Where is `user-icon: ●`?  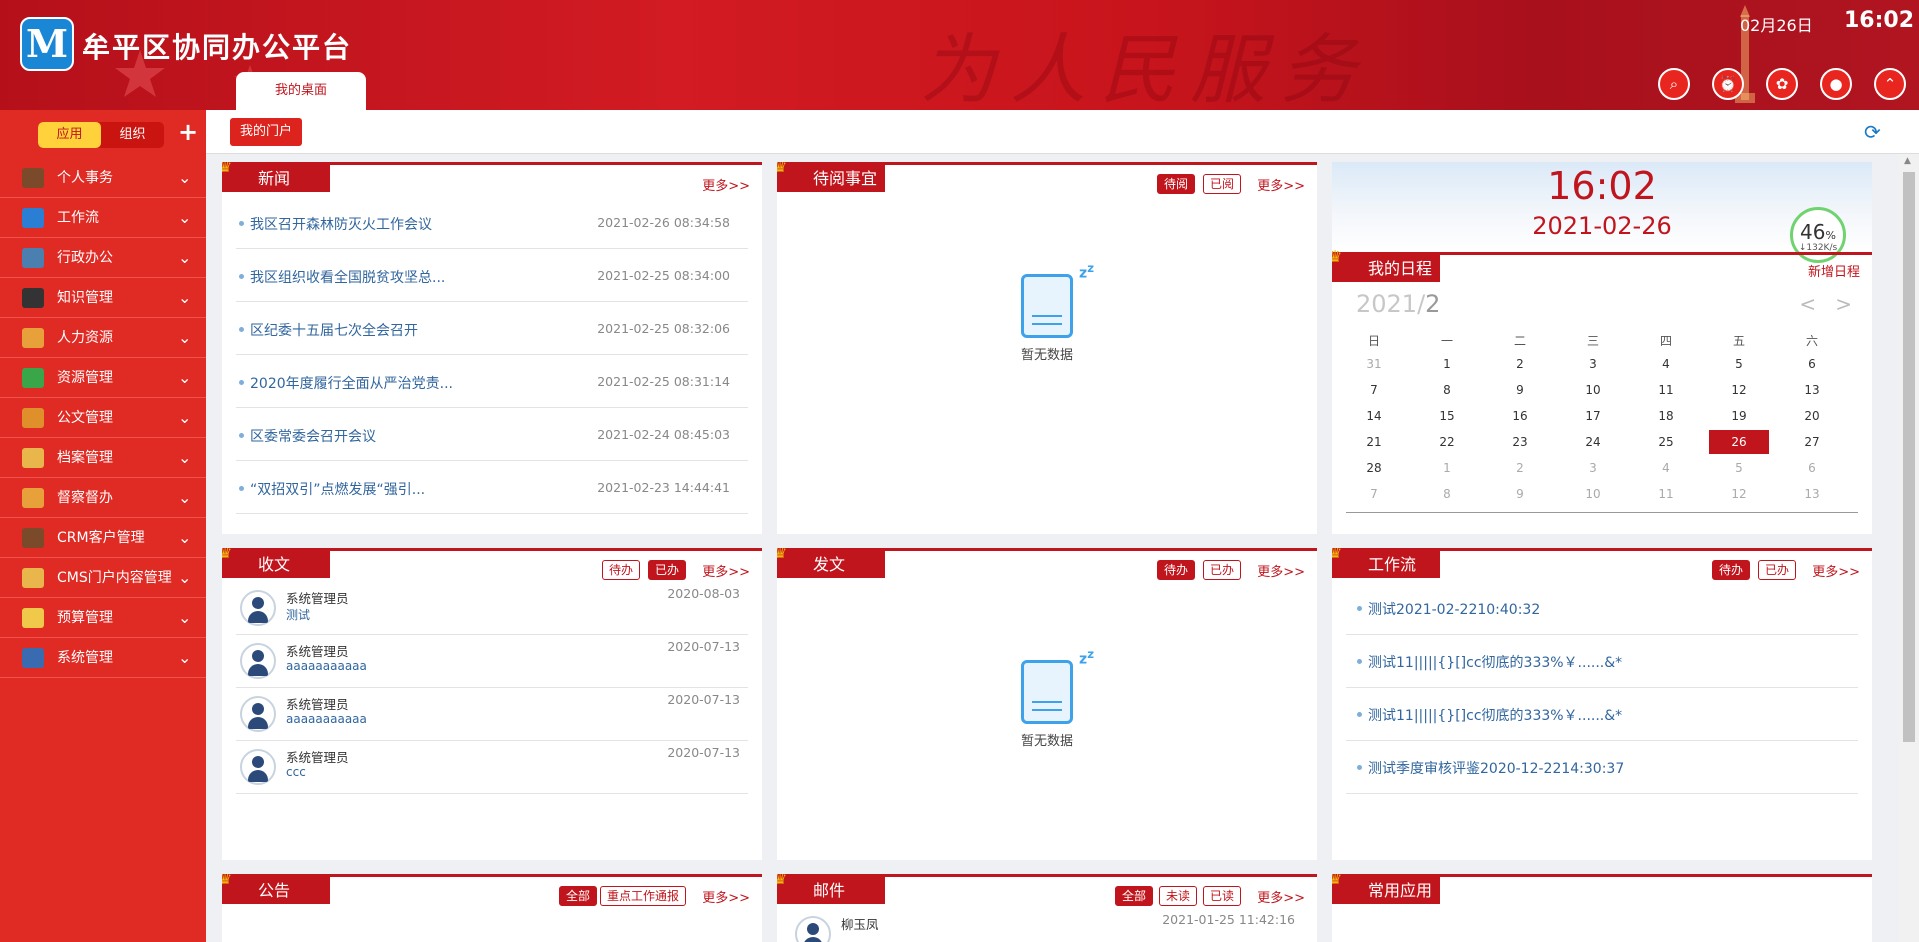
user-icon: ● is located at coordinates (1836, 84).